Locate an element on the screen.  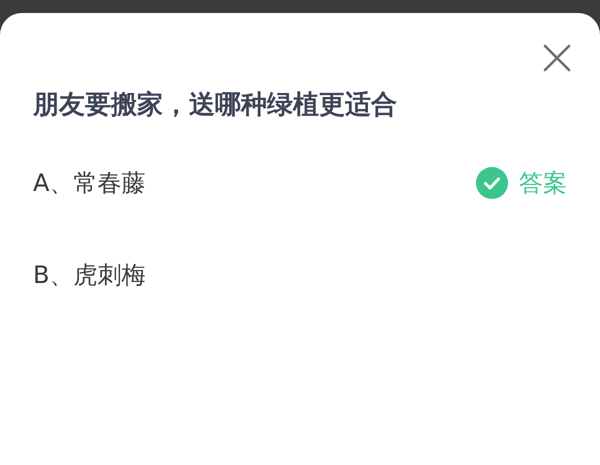
answer-tag: 答案 is located at coordinates (543, 183).